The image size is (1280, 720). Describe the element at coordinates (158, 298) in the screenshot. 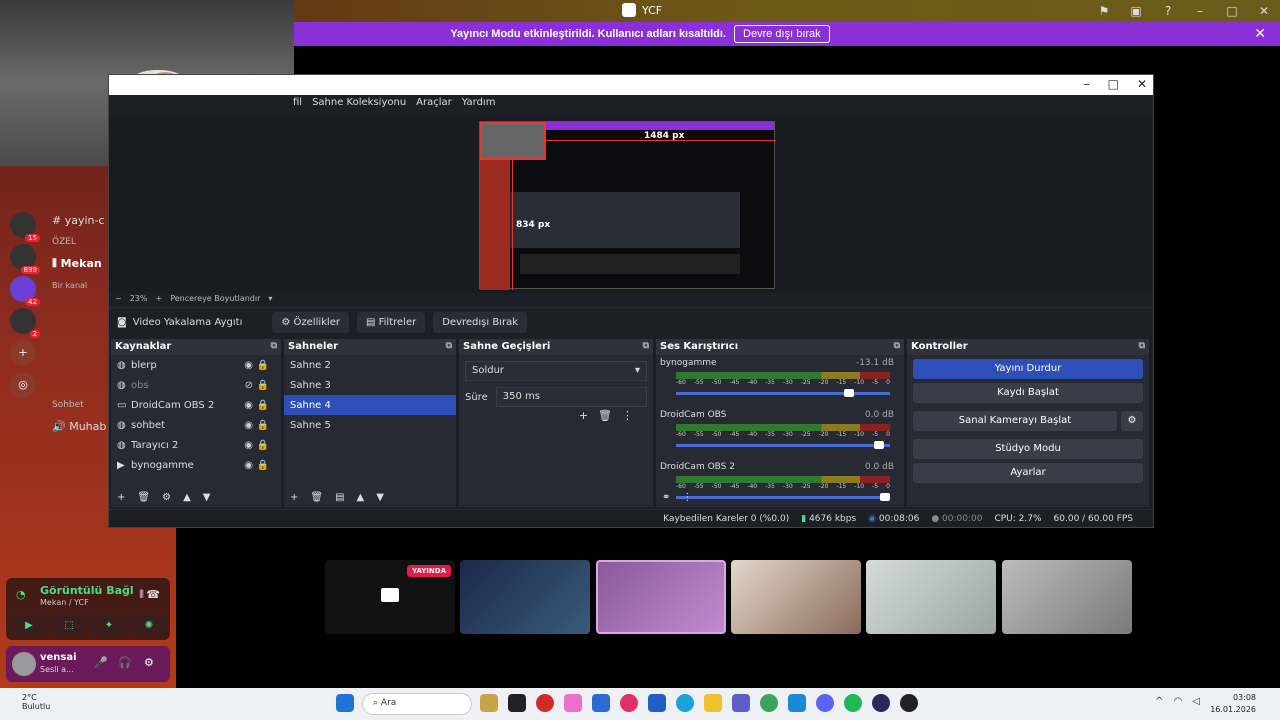

I see `zoom-in-button: +` at that location.